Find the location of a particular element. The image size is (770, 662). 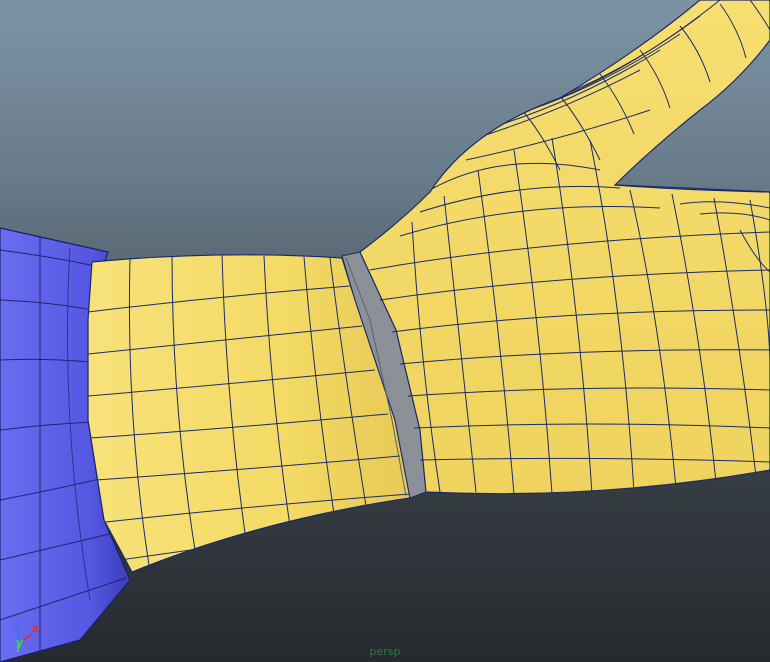

z-axis-label: z is located at coordinates (16, 622).